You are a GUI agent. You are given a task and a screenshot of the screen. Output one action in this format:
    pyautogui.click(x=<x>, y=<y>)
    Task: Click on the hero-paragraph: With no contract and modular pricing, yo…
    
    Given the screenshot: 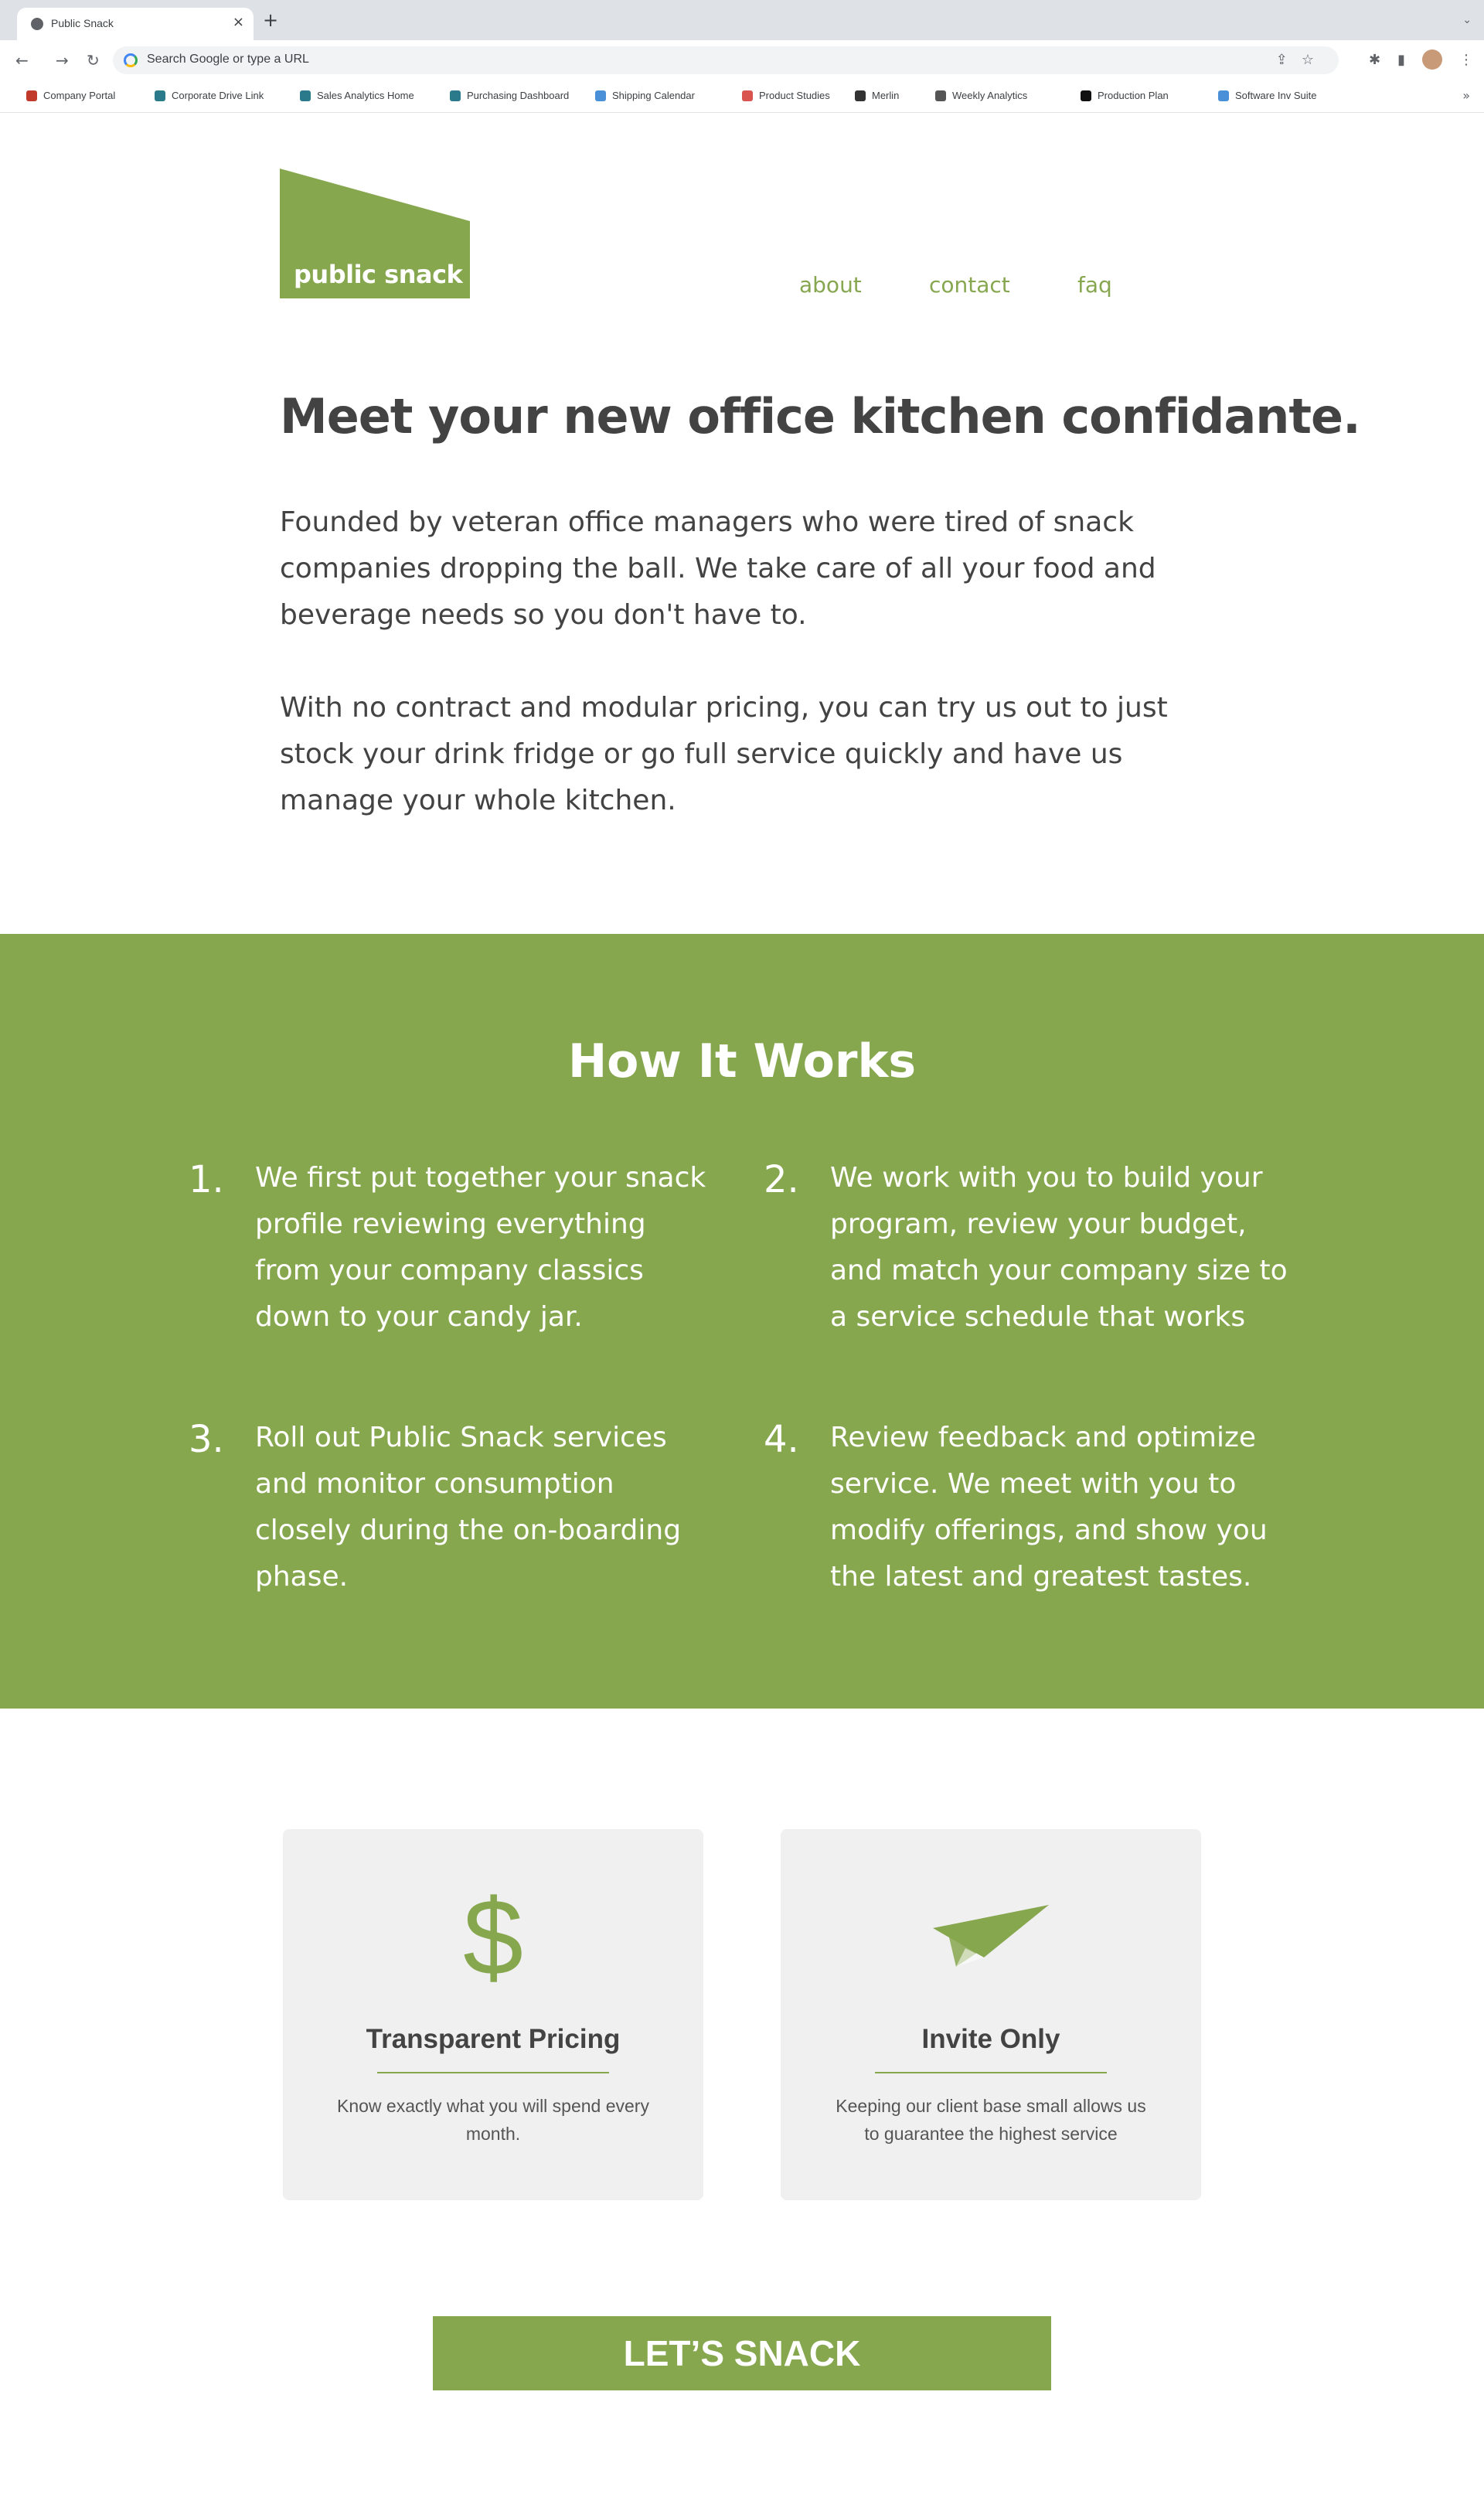 What is the action you would take?
    pyautogui.click(x=724, y=754)
    